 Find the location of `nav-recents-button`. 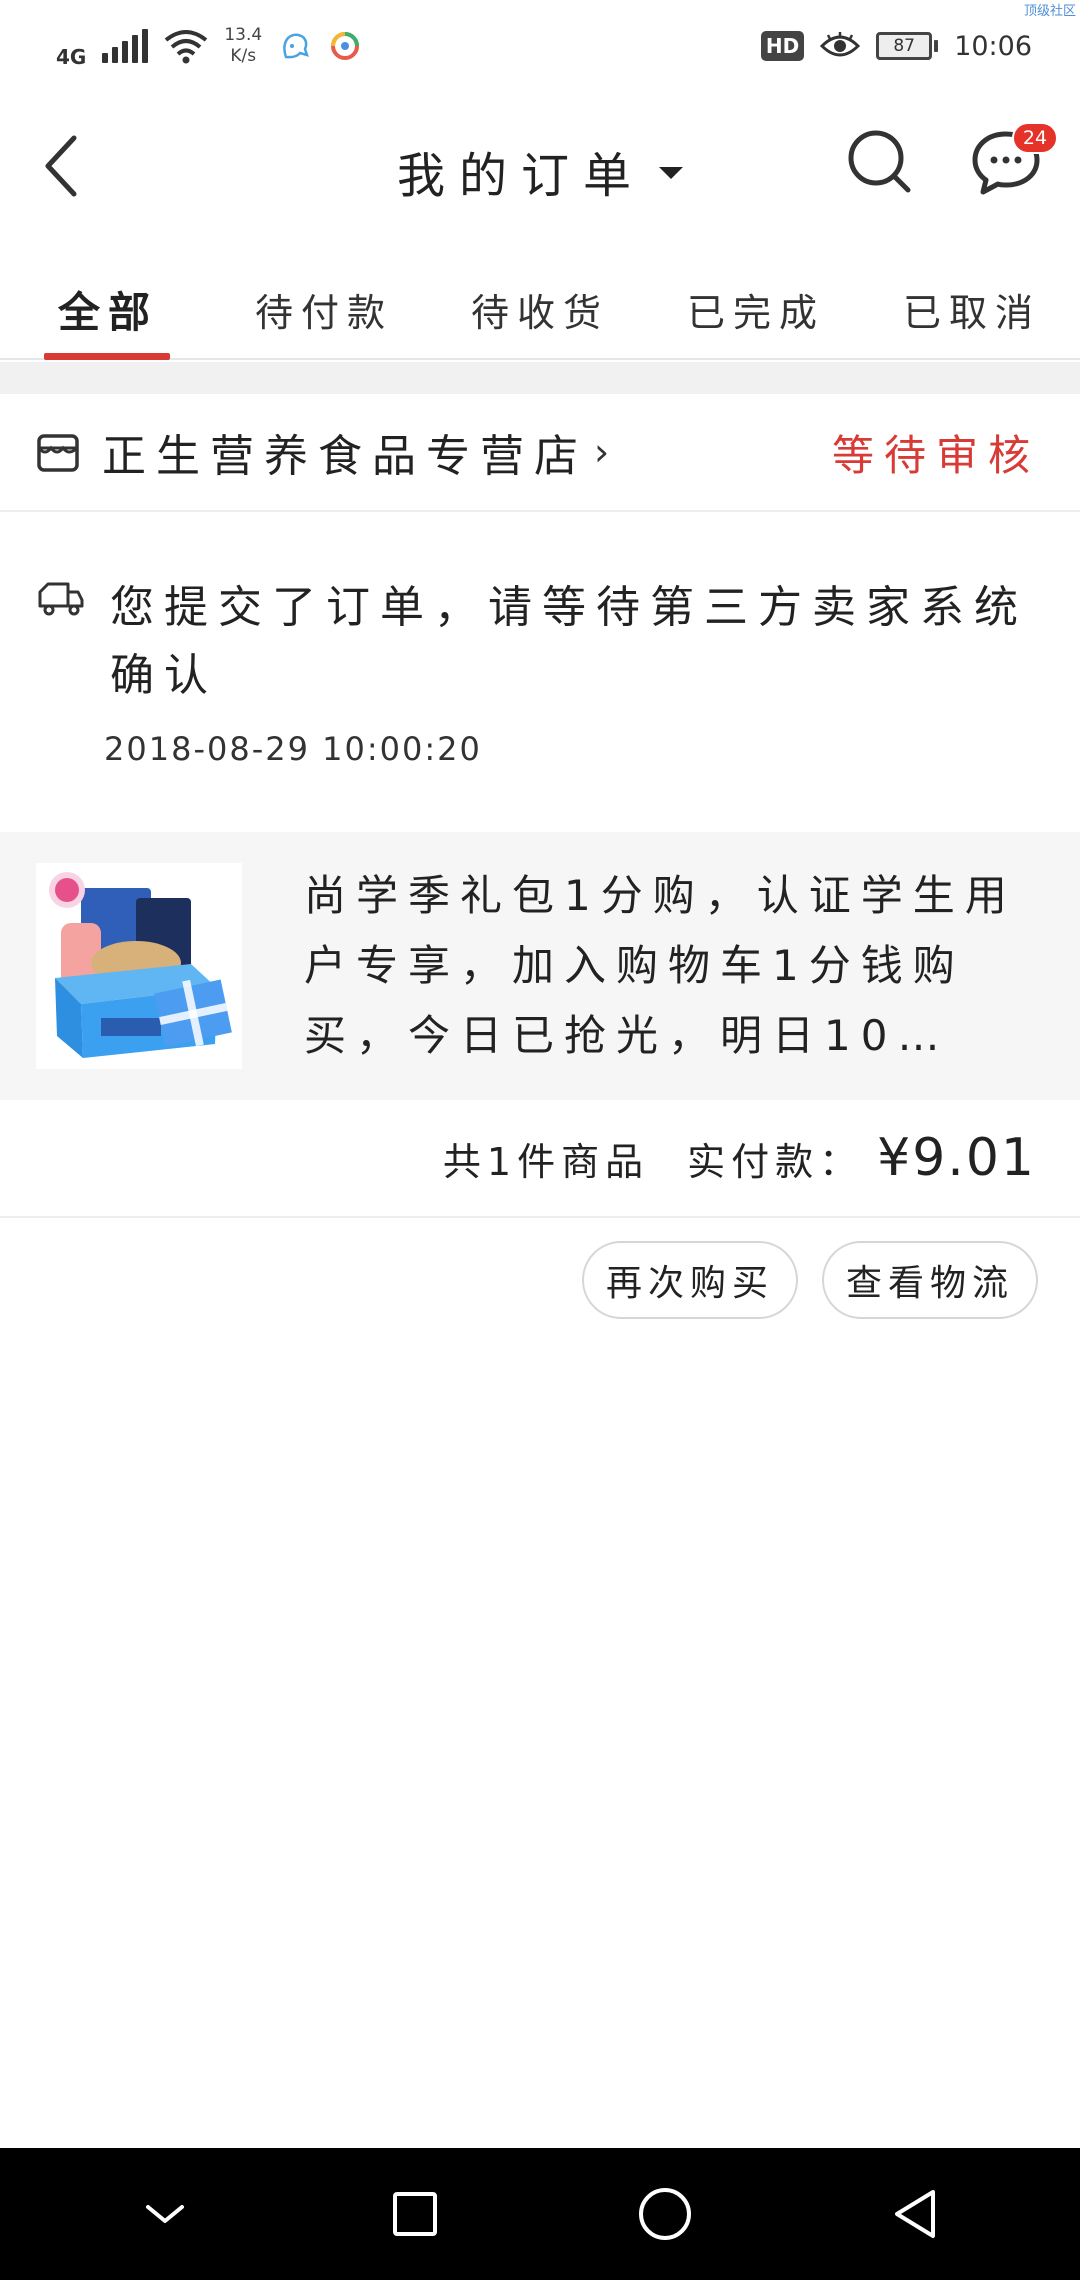

nav-recents-button is located at coordinates (415, 2214).